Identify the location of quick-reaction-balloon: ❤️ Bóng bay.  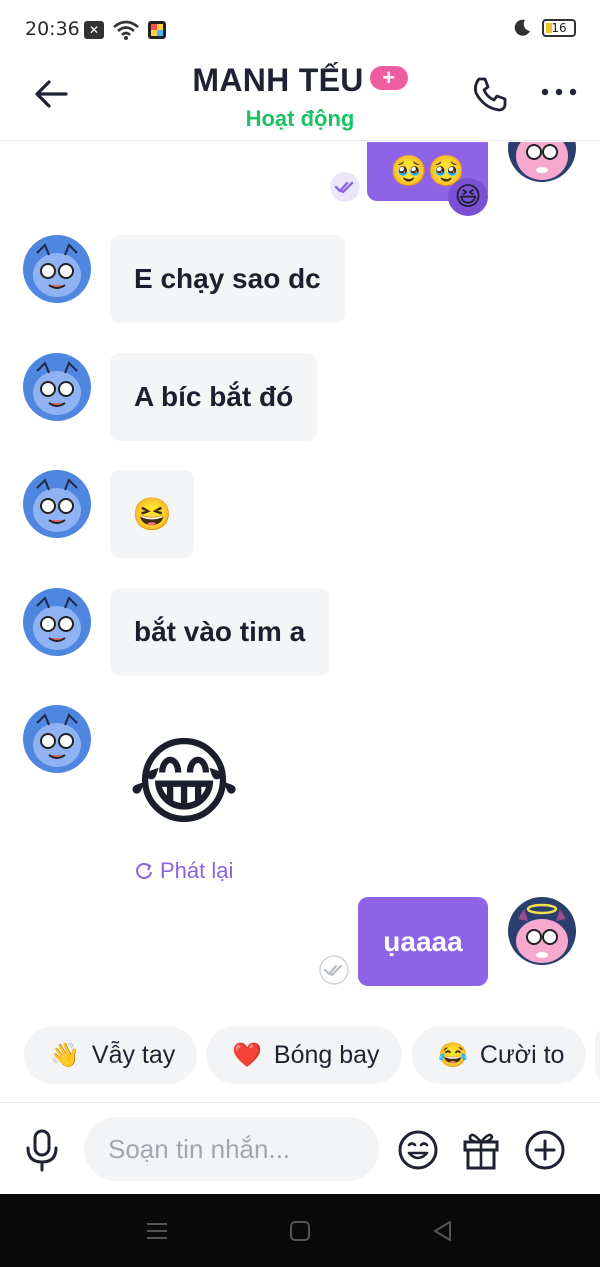
(304, 1055).